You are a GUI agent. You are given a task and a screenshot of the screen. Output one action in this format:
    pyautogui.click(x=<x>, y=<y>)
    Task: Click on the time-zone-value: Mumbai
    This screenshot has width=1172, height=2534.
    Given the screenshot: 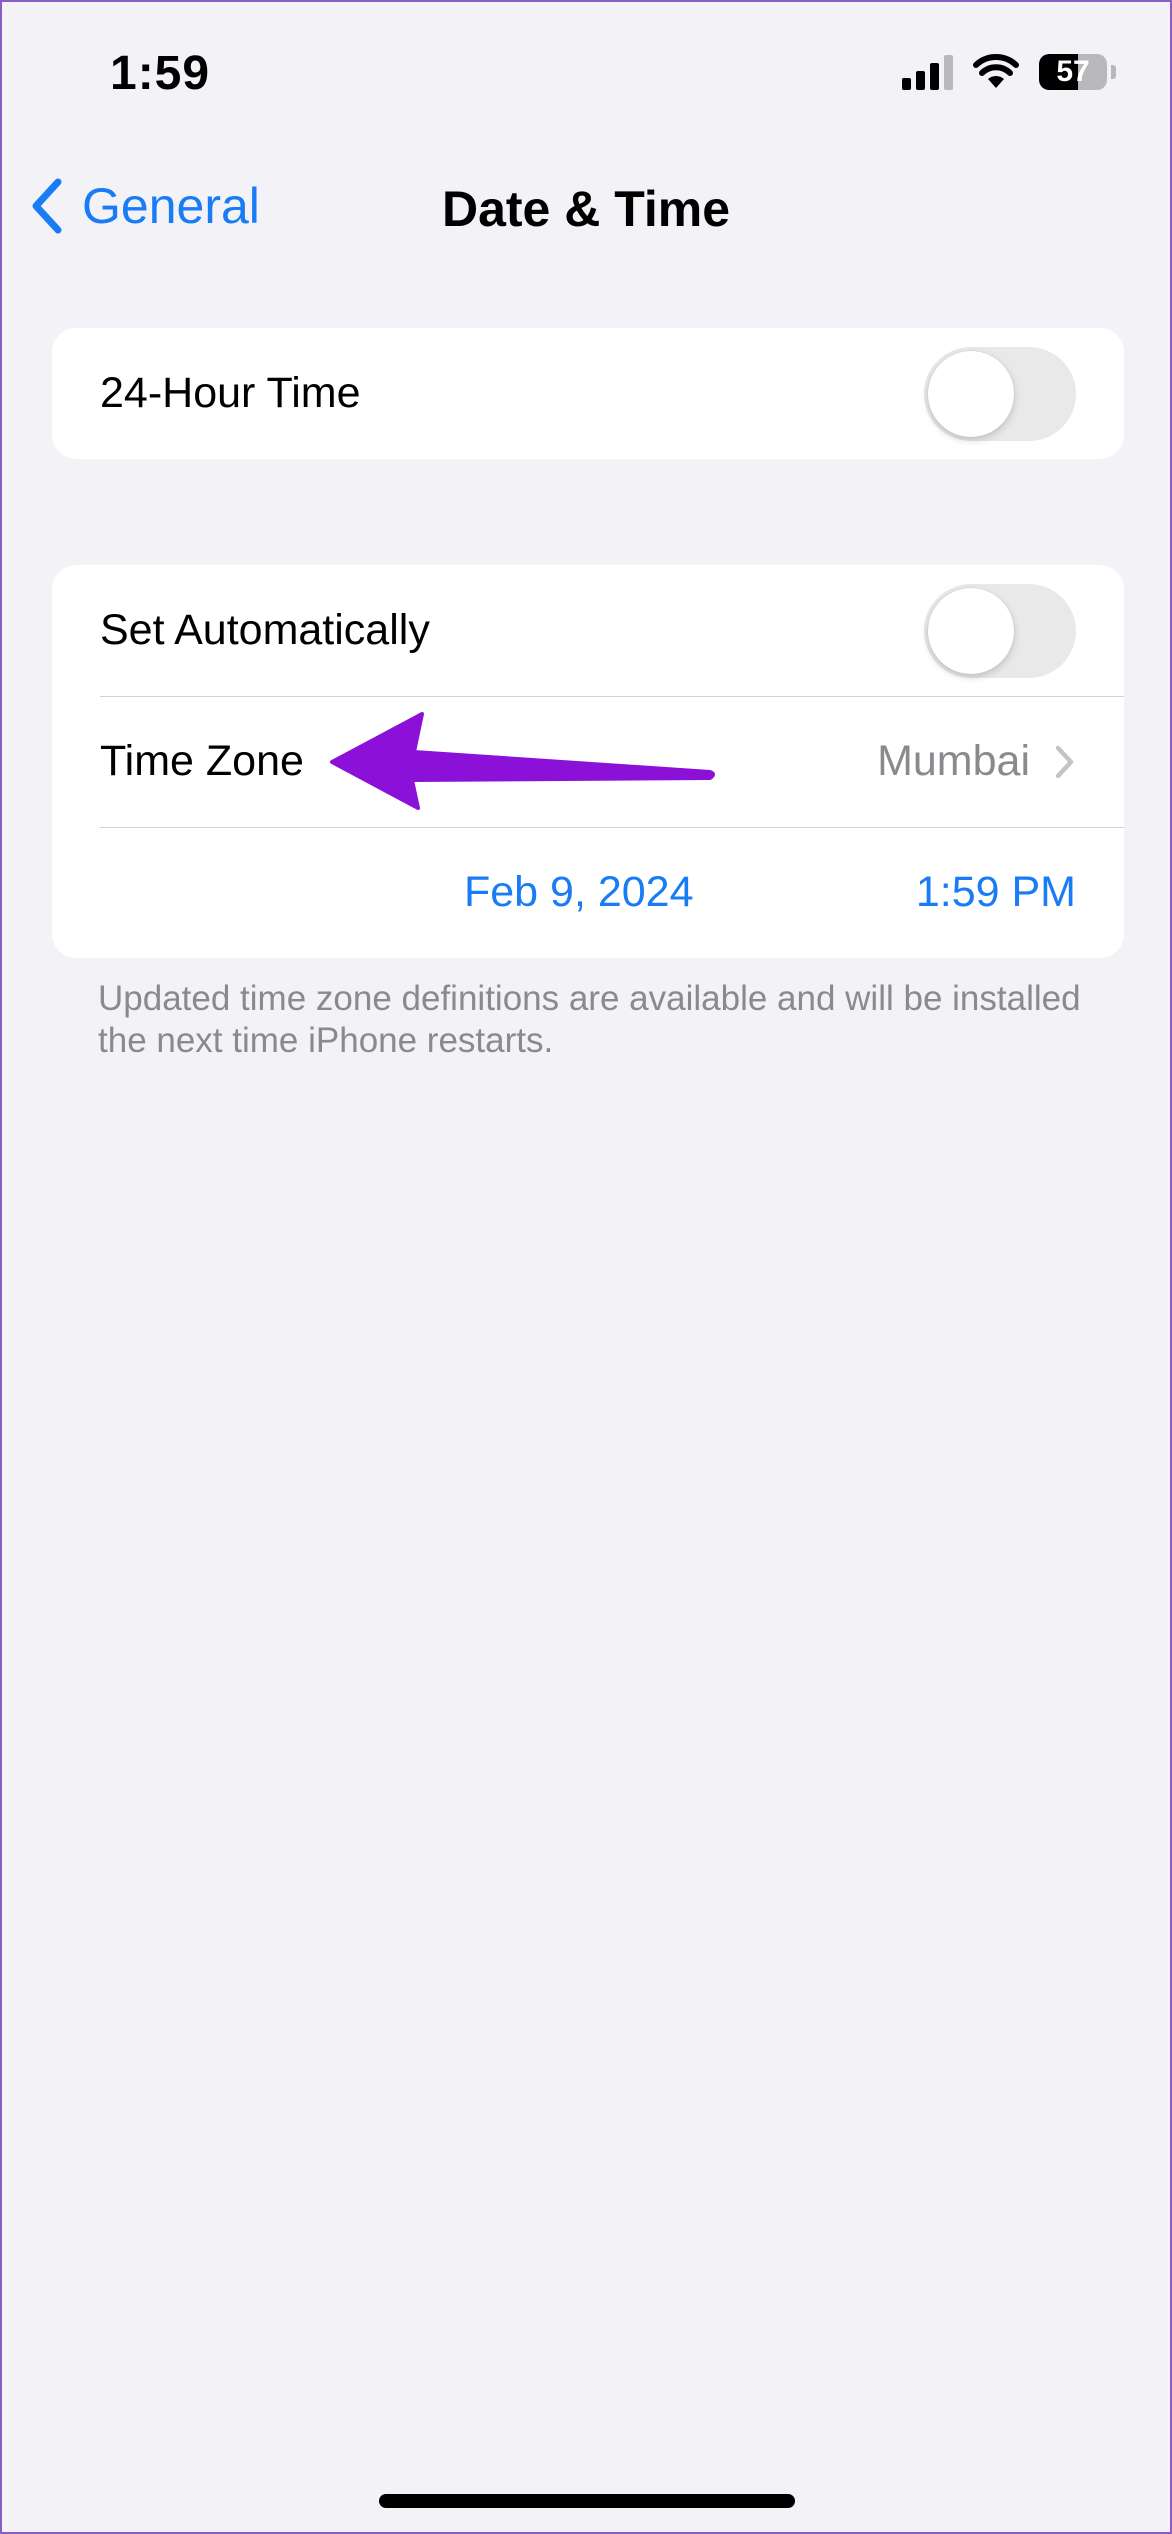 What is the action you would take?
    pyautogui.click(x=953, y=761)
    